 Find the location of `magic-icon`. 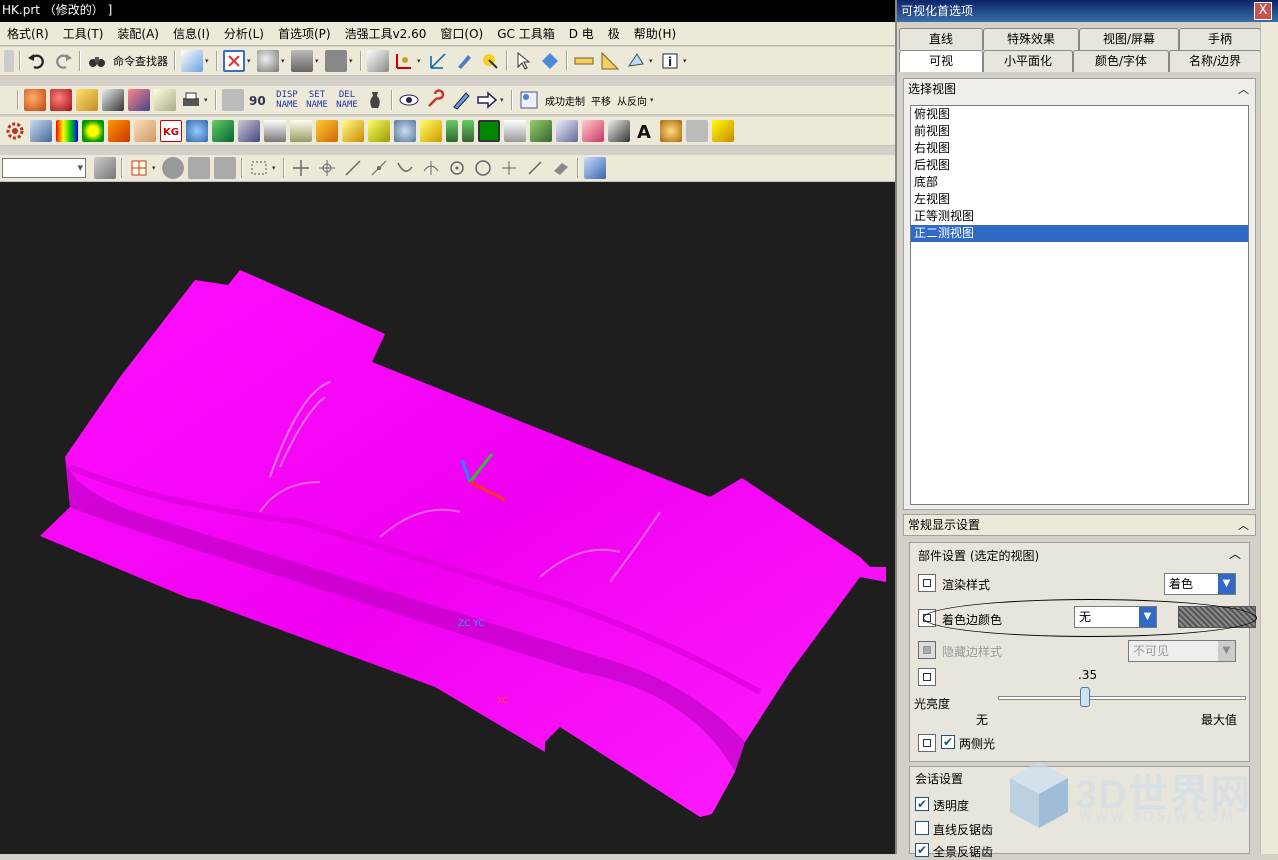

magic-icon is located at coordinates (490, 61).